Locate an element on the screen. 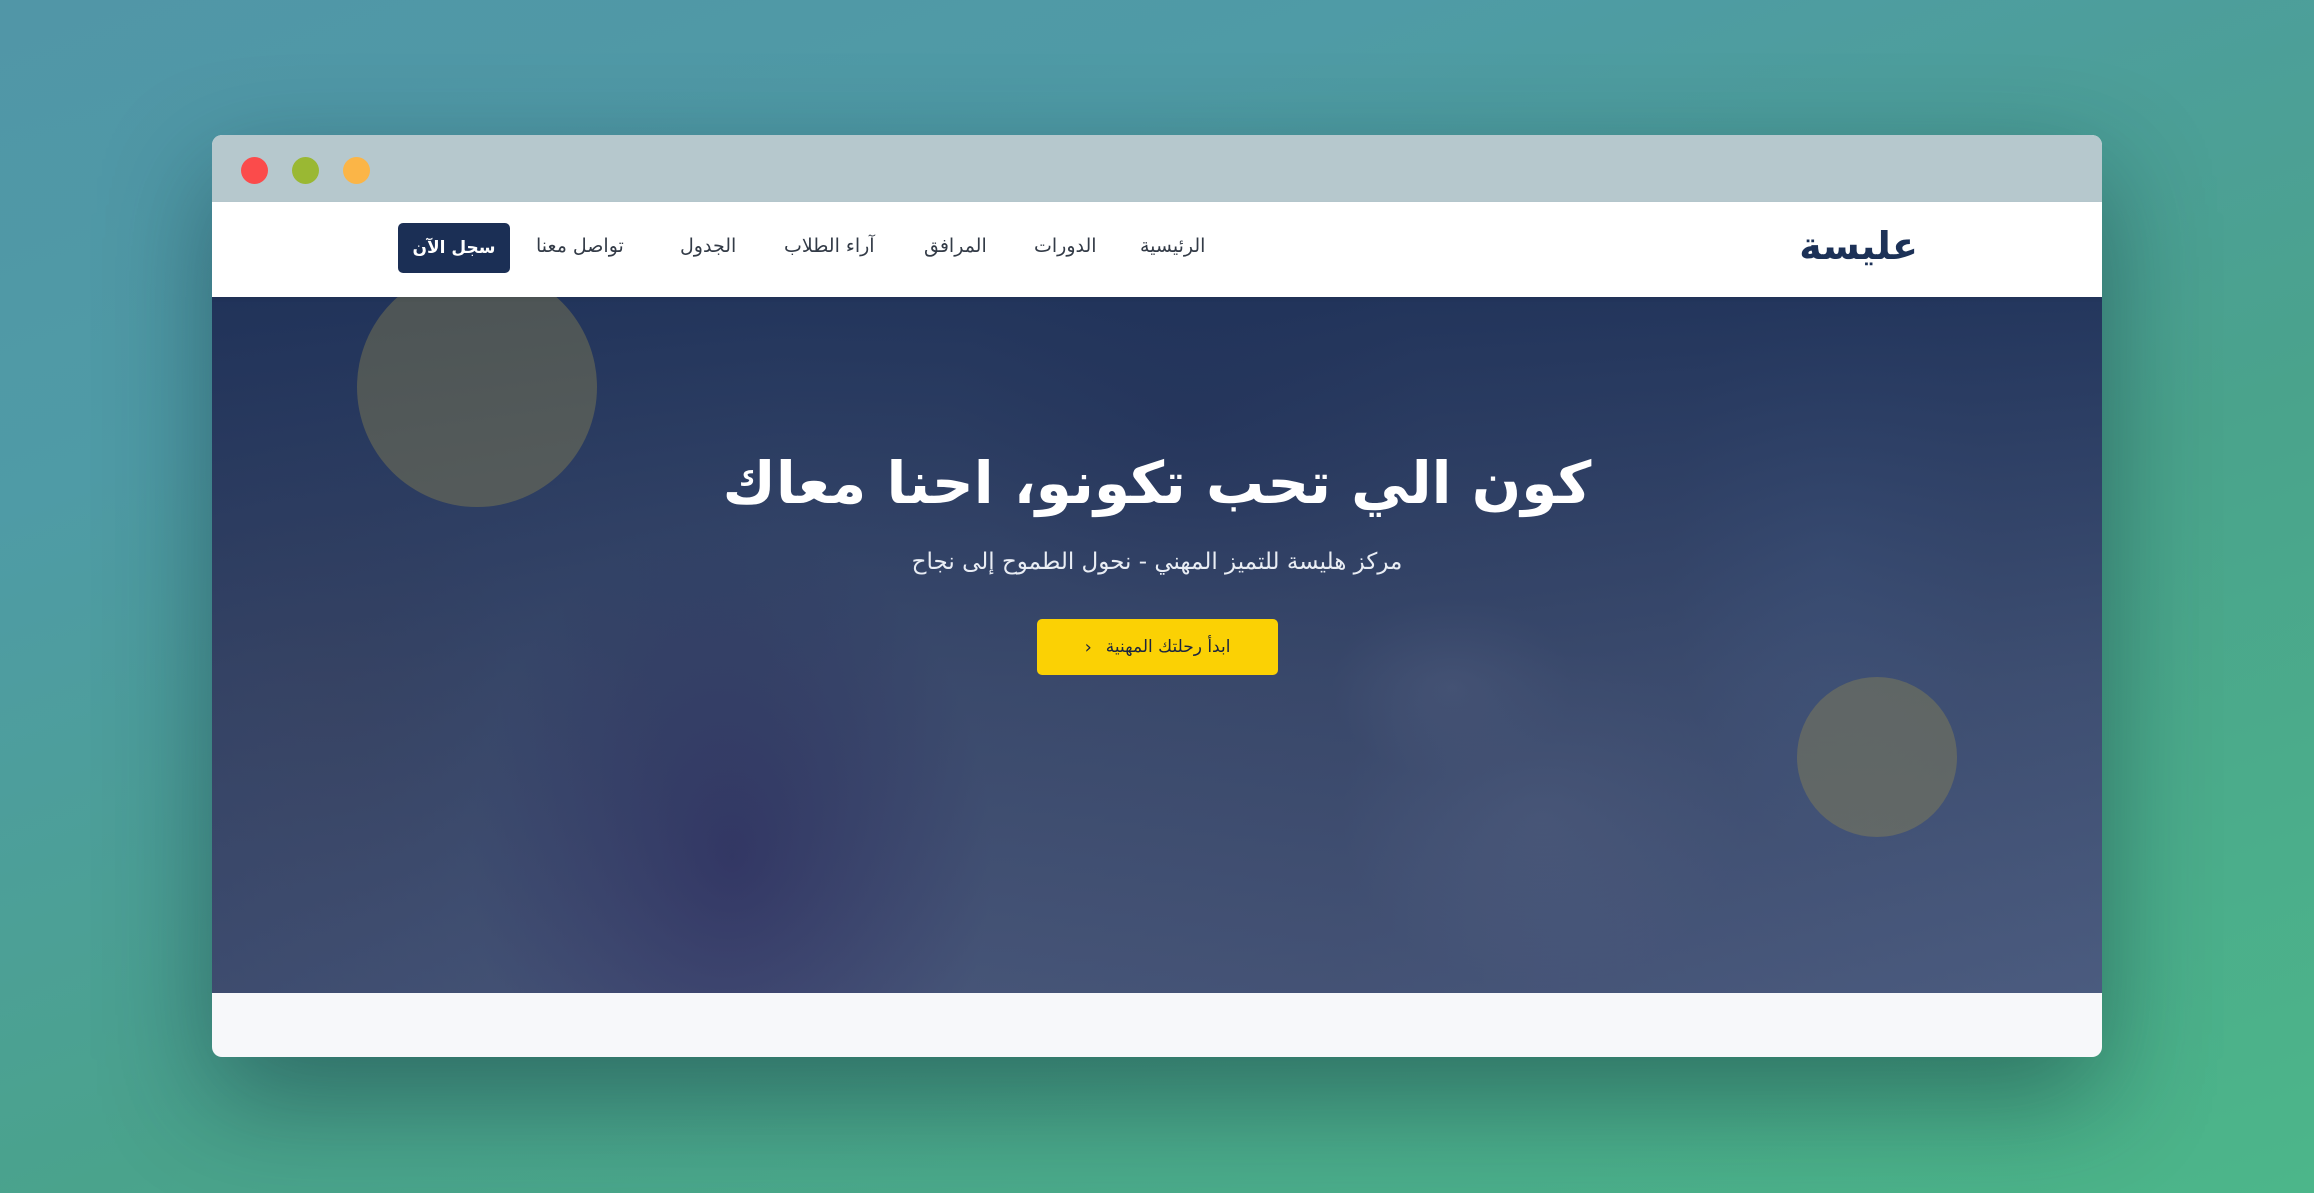 This screenshot has width=2314, height=1193. start-journey-button: ابدأ رحلتك المهنية ‹ is located at coordinates (1157, 647).